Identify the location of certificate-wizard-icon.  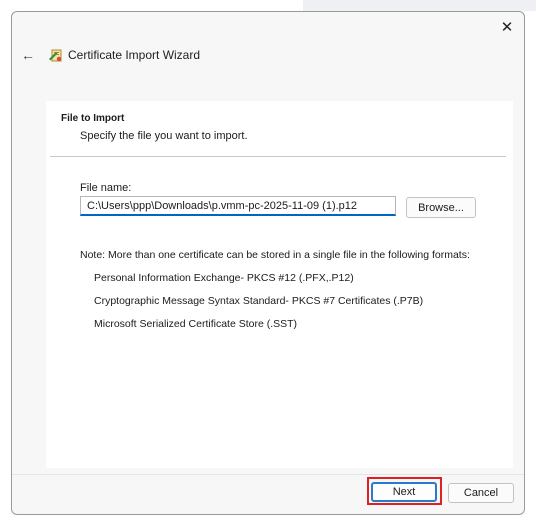
(55, 55).